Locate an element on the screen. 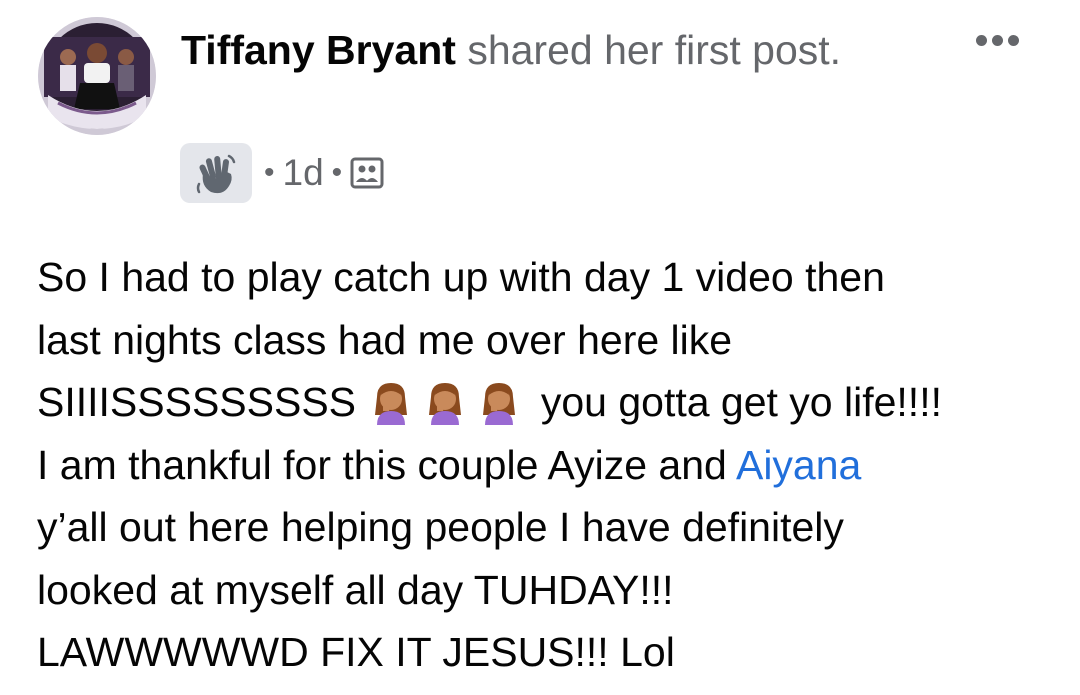 The width and height of the screenshot is (1080, 695). more-options-icon is located at coordinates (981, 40).